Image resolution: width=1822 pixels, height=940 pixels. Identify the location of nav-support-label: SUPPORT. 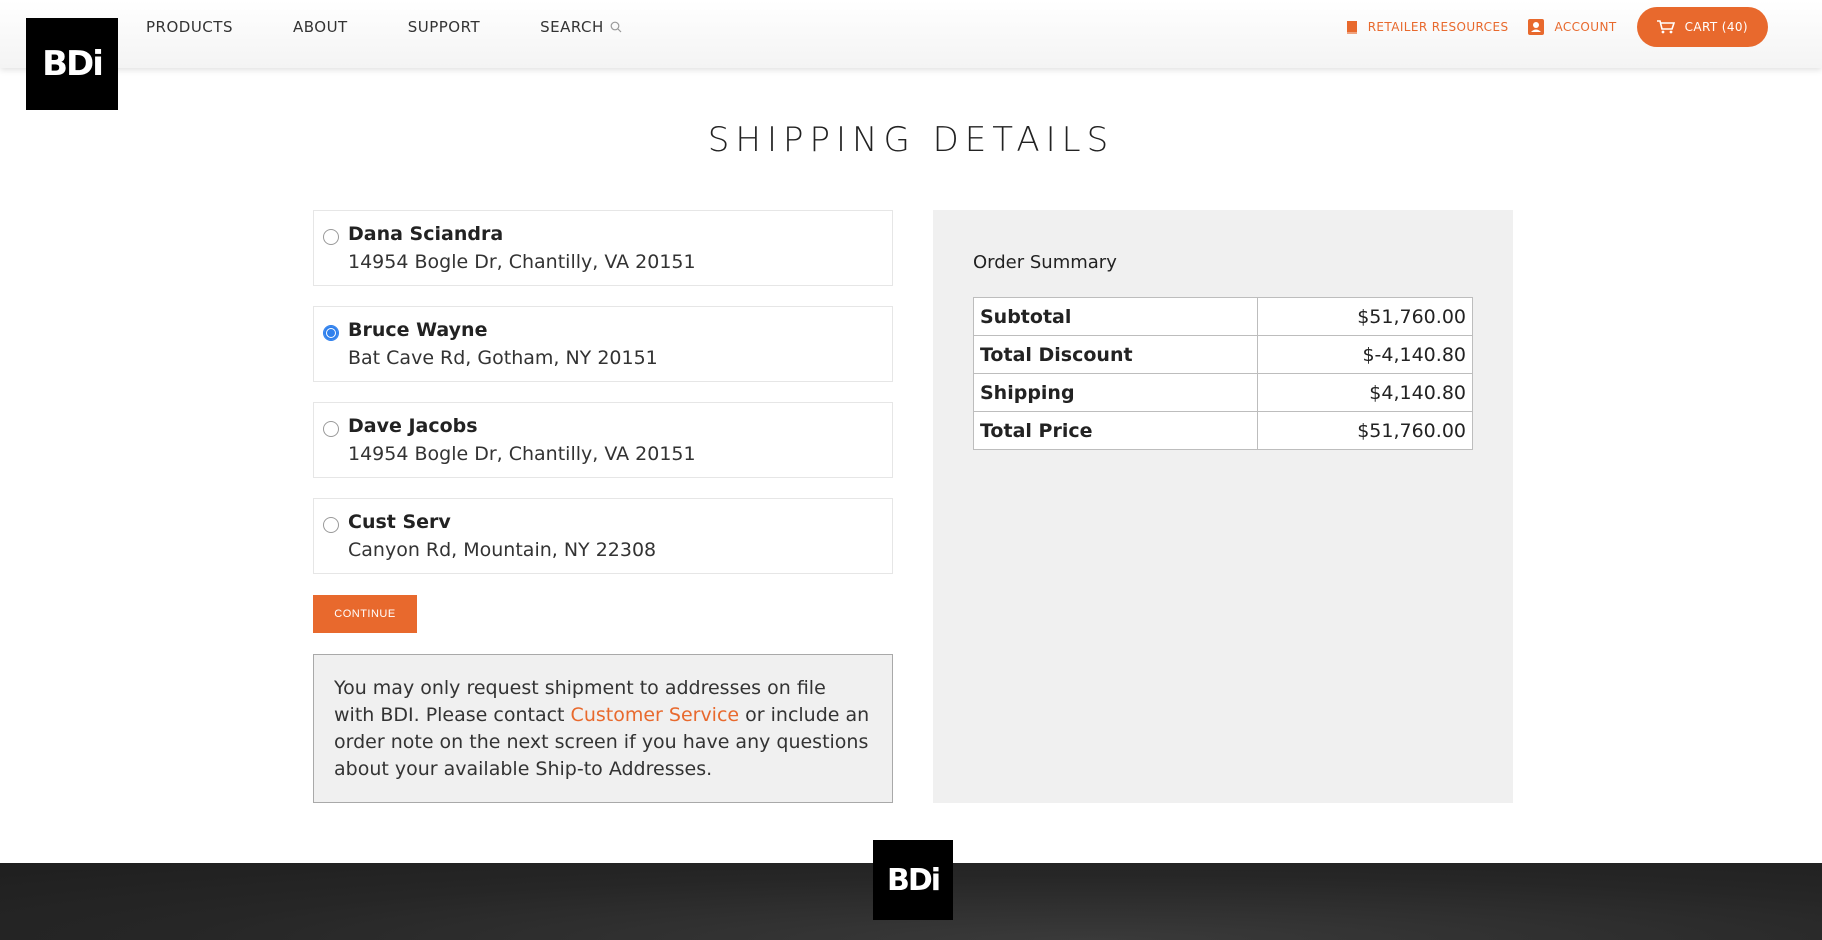
(444, 27).